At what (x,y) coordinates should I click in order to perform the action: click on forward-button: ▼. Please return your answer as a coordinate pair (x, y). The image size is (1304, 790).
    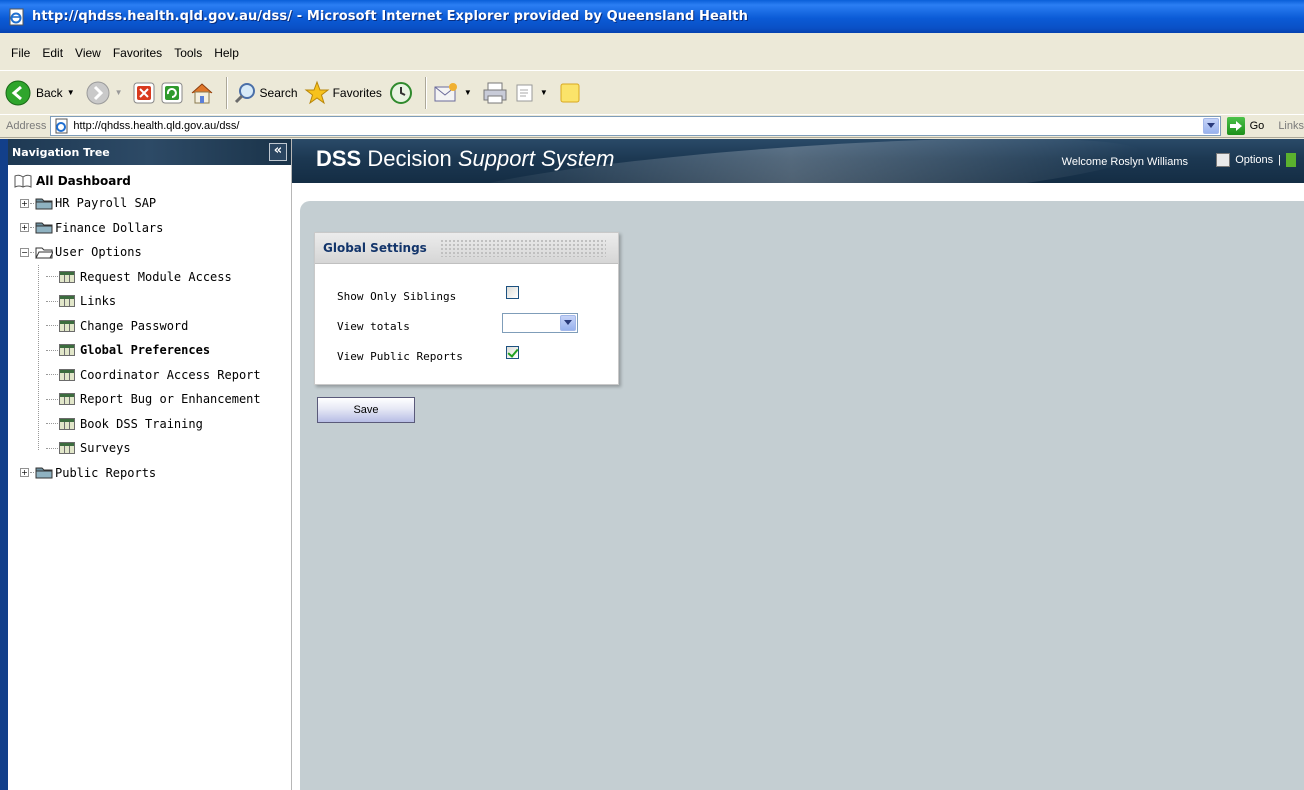
    Looking at the image, I should click on (106, 93).